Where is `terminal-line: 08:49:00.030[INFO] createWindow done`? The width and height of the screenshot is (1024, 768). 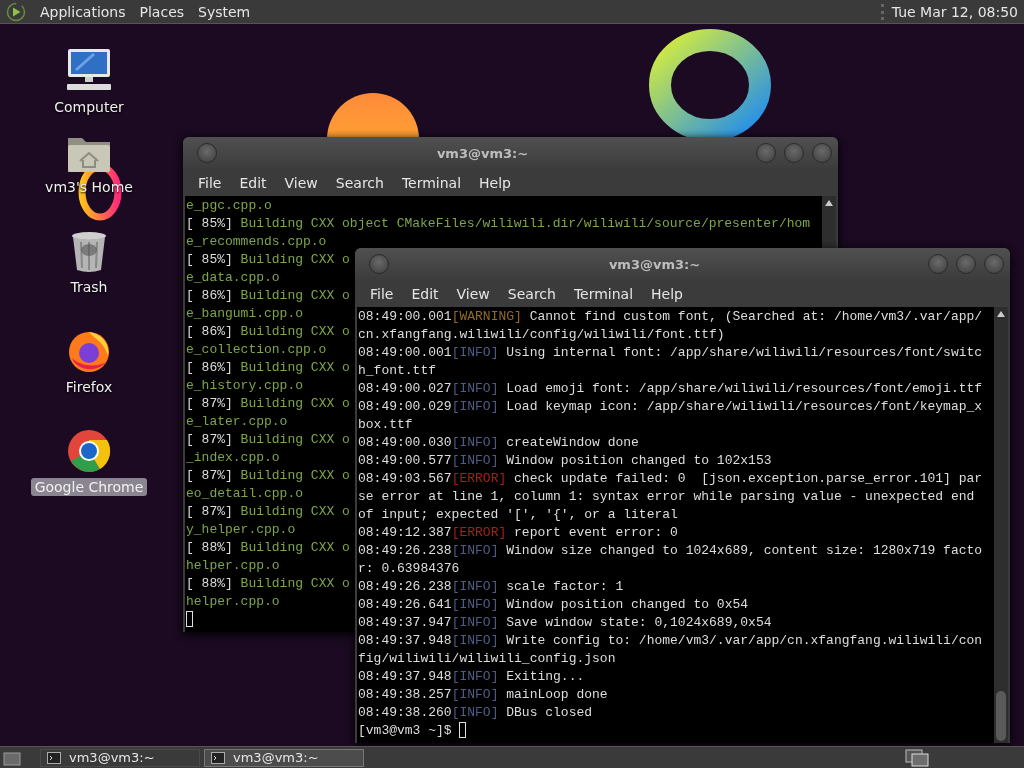 terminal-line: 08:49:00.030[INFO] createWindow done is located at coordinates (498, 443).